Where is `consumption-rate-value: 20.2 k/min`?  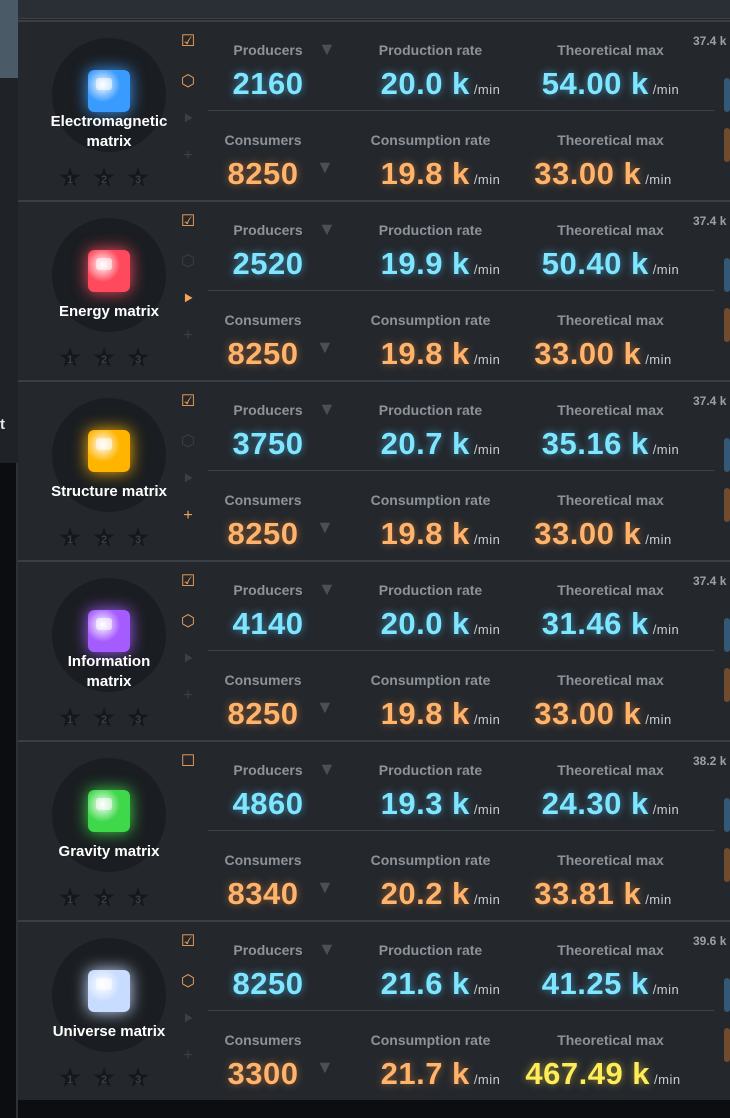
consumption-rate-value: 20.2 k/min is located at coordinates (440, 893).